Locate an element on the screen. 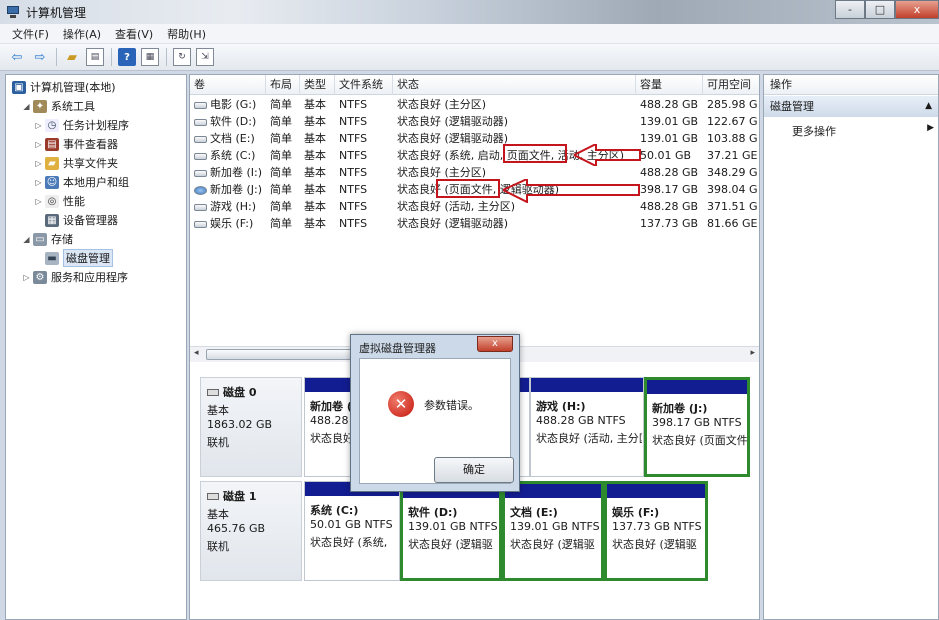  annotation-arrow-j is located at coordinates (571, 191).